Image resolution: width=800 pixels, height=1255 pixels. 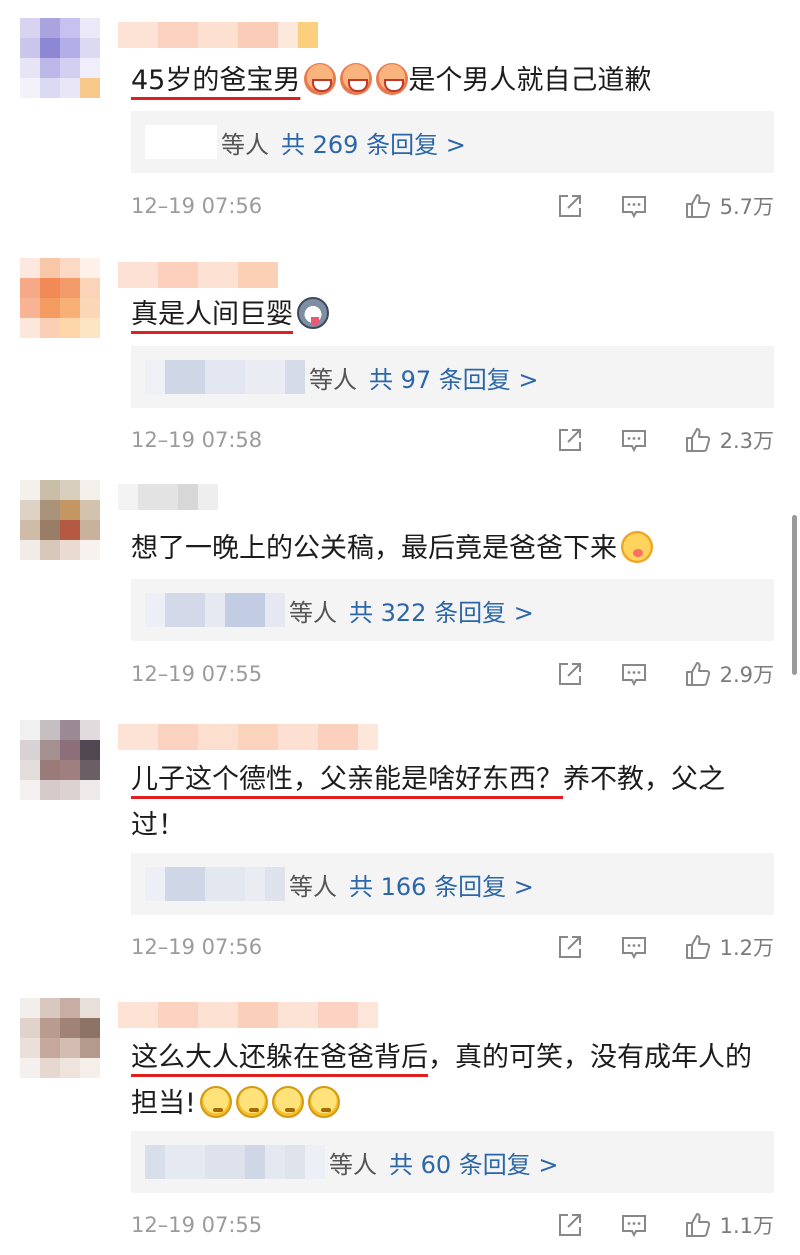 I want to click on view-replies-link: 共 97 条回复 >, so click(x=454, y=377).